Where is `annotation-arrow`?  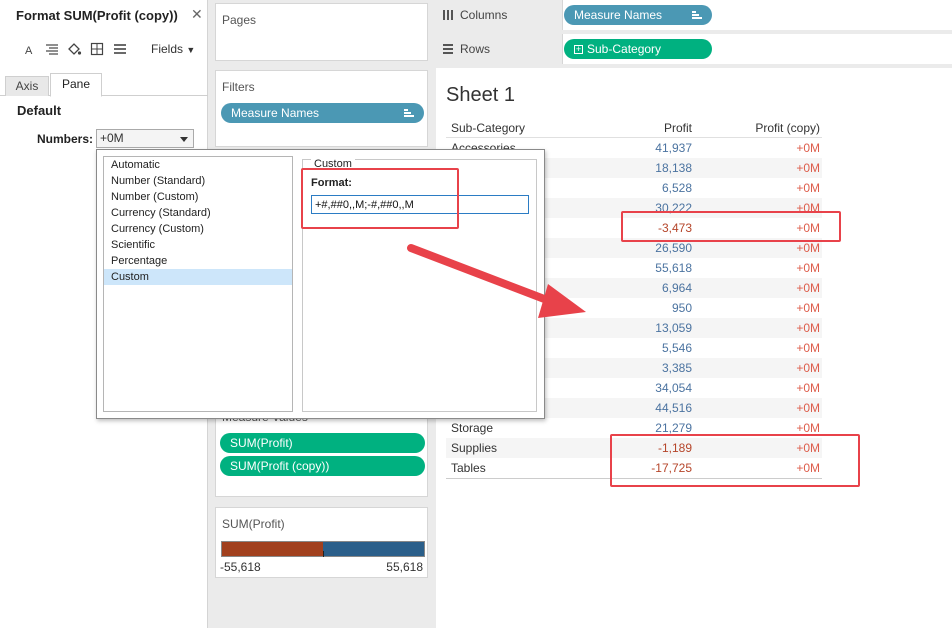 annotation-arrow is located at coordinates (496, 281).